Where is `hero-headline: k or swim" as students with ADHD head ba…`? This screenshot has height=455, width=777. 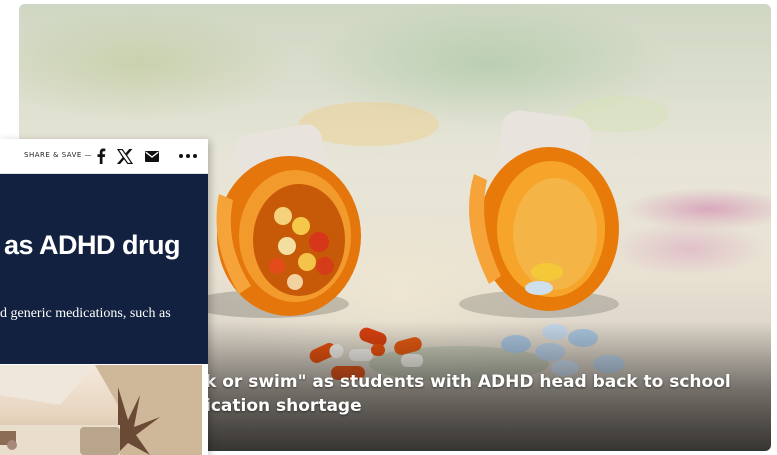
hero-headline: k or swim" as students with ADHD head ba… is located at coordinates (485, 394).